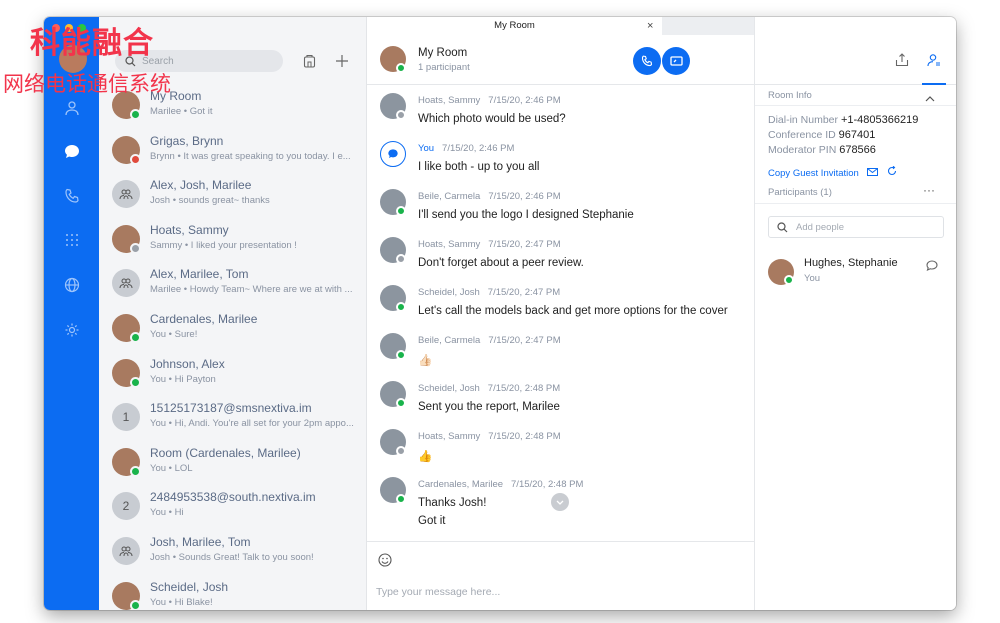  I want to click on phone-icon, so click(72, 196).